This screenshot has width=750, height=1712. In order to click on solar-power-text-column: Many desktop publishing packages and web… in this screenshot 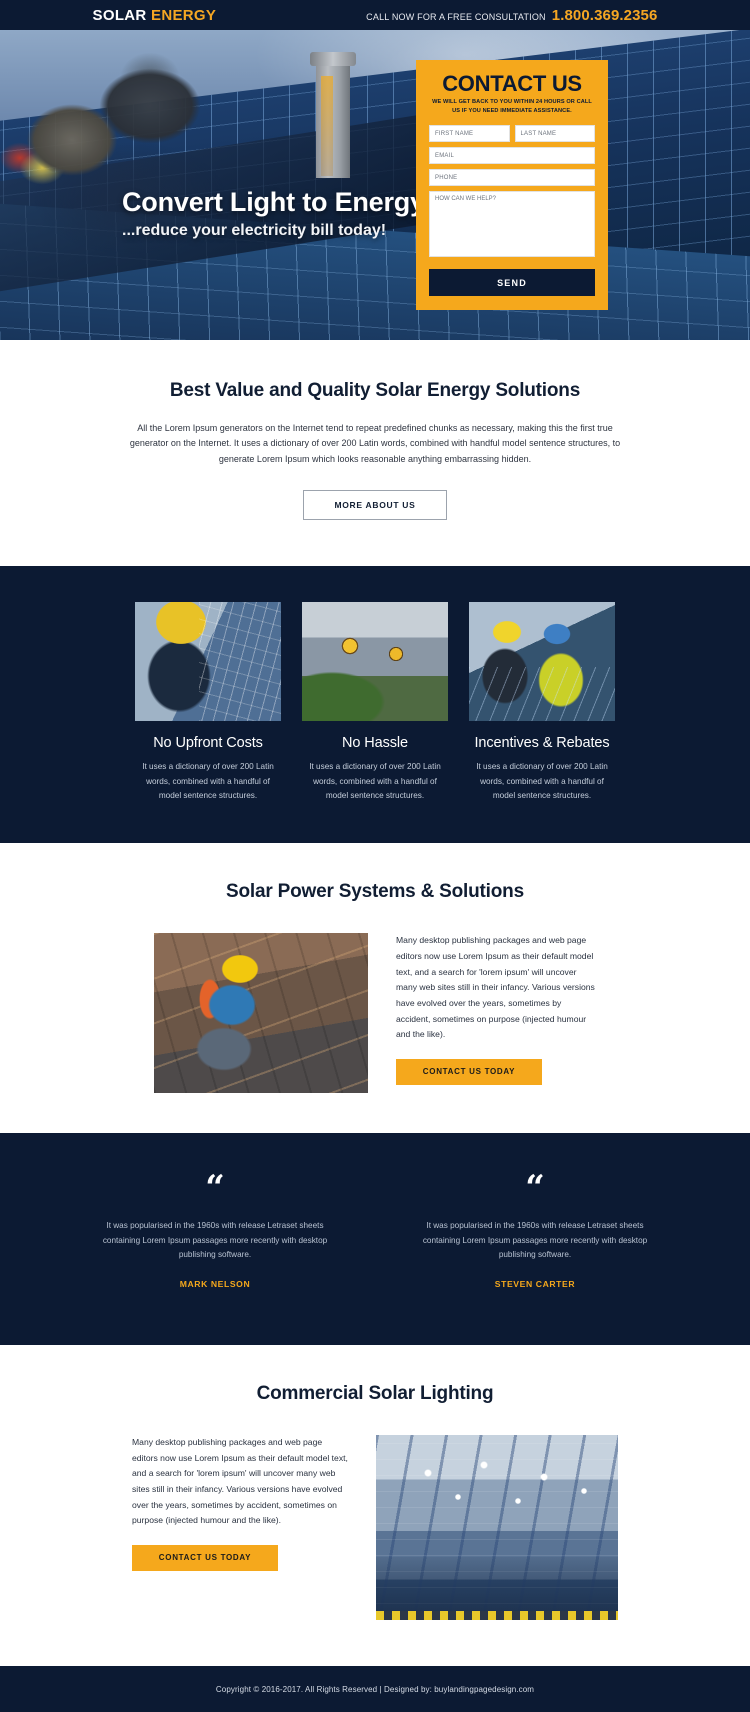, I will do `click(496, 1013)`.